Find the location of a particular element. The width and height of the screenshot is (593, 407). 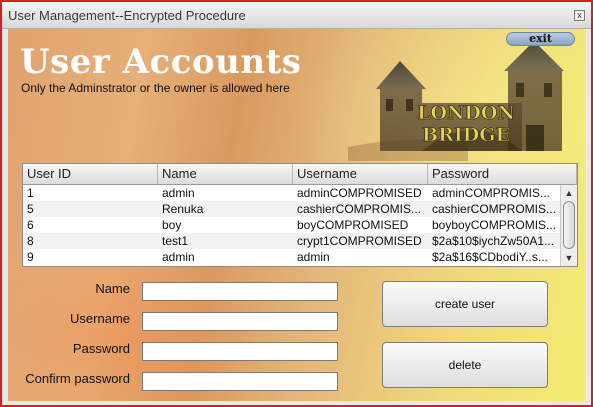

password-field is located at coordinates (240, 351).